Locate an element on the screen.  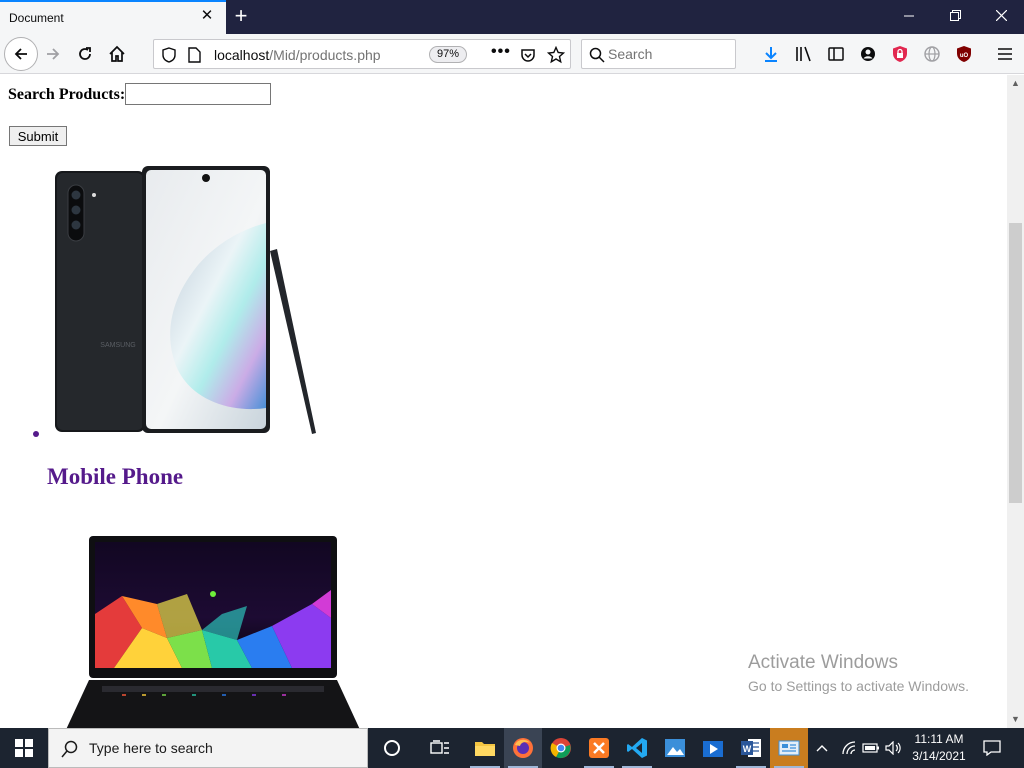
network-button is located at coordinates (849, 748).